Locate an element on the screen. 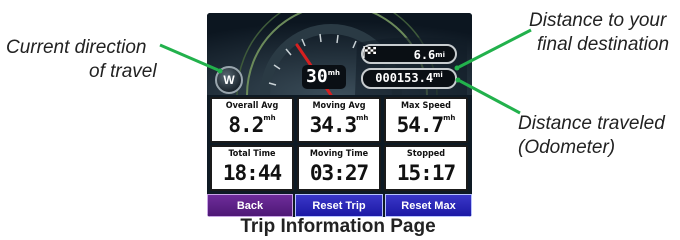 This screenshot has width=680, height=240. destination-distance-unit: mi is located at coordinates (440, 55).